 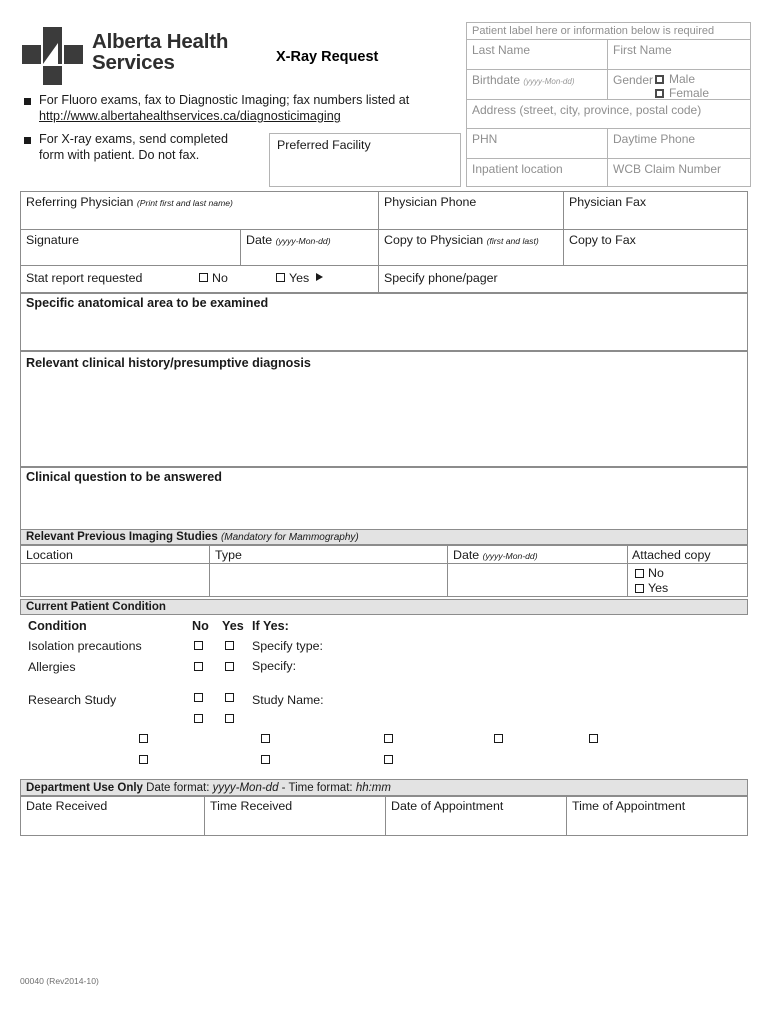 I want to click on allergies-if-yes-label: Specify:, so click(x=274, y=666).